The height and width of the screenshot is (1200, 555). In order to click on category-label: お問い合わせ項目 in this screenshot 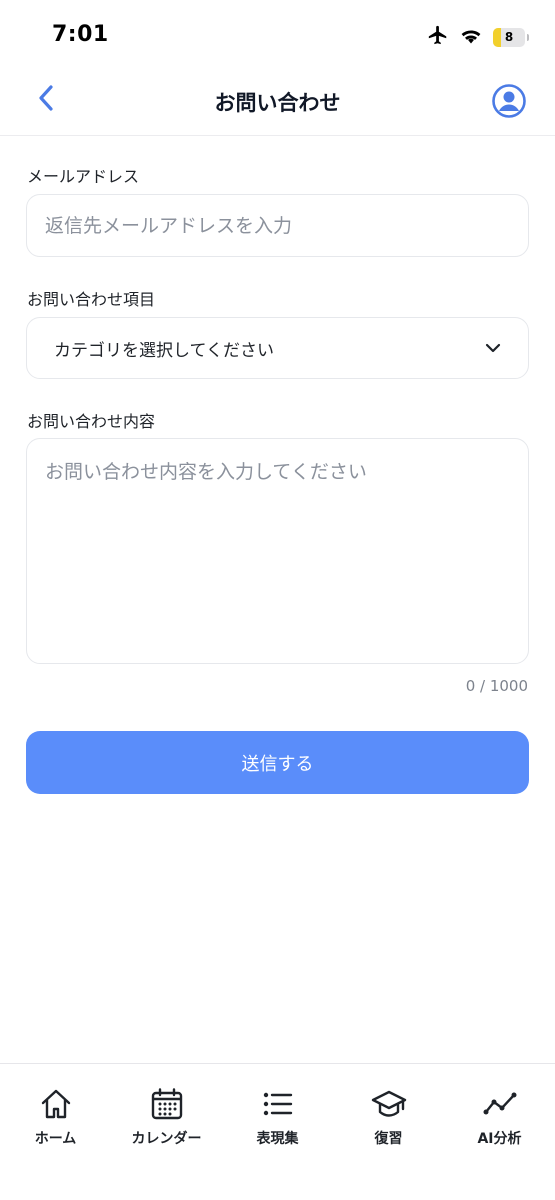, I will do `click(91, 299)`.